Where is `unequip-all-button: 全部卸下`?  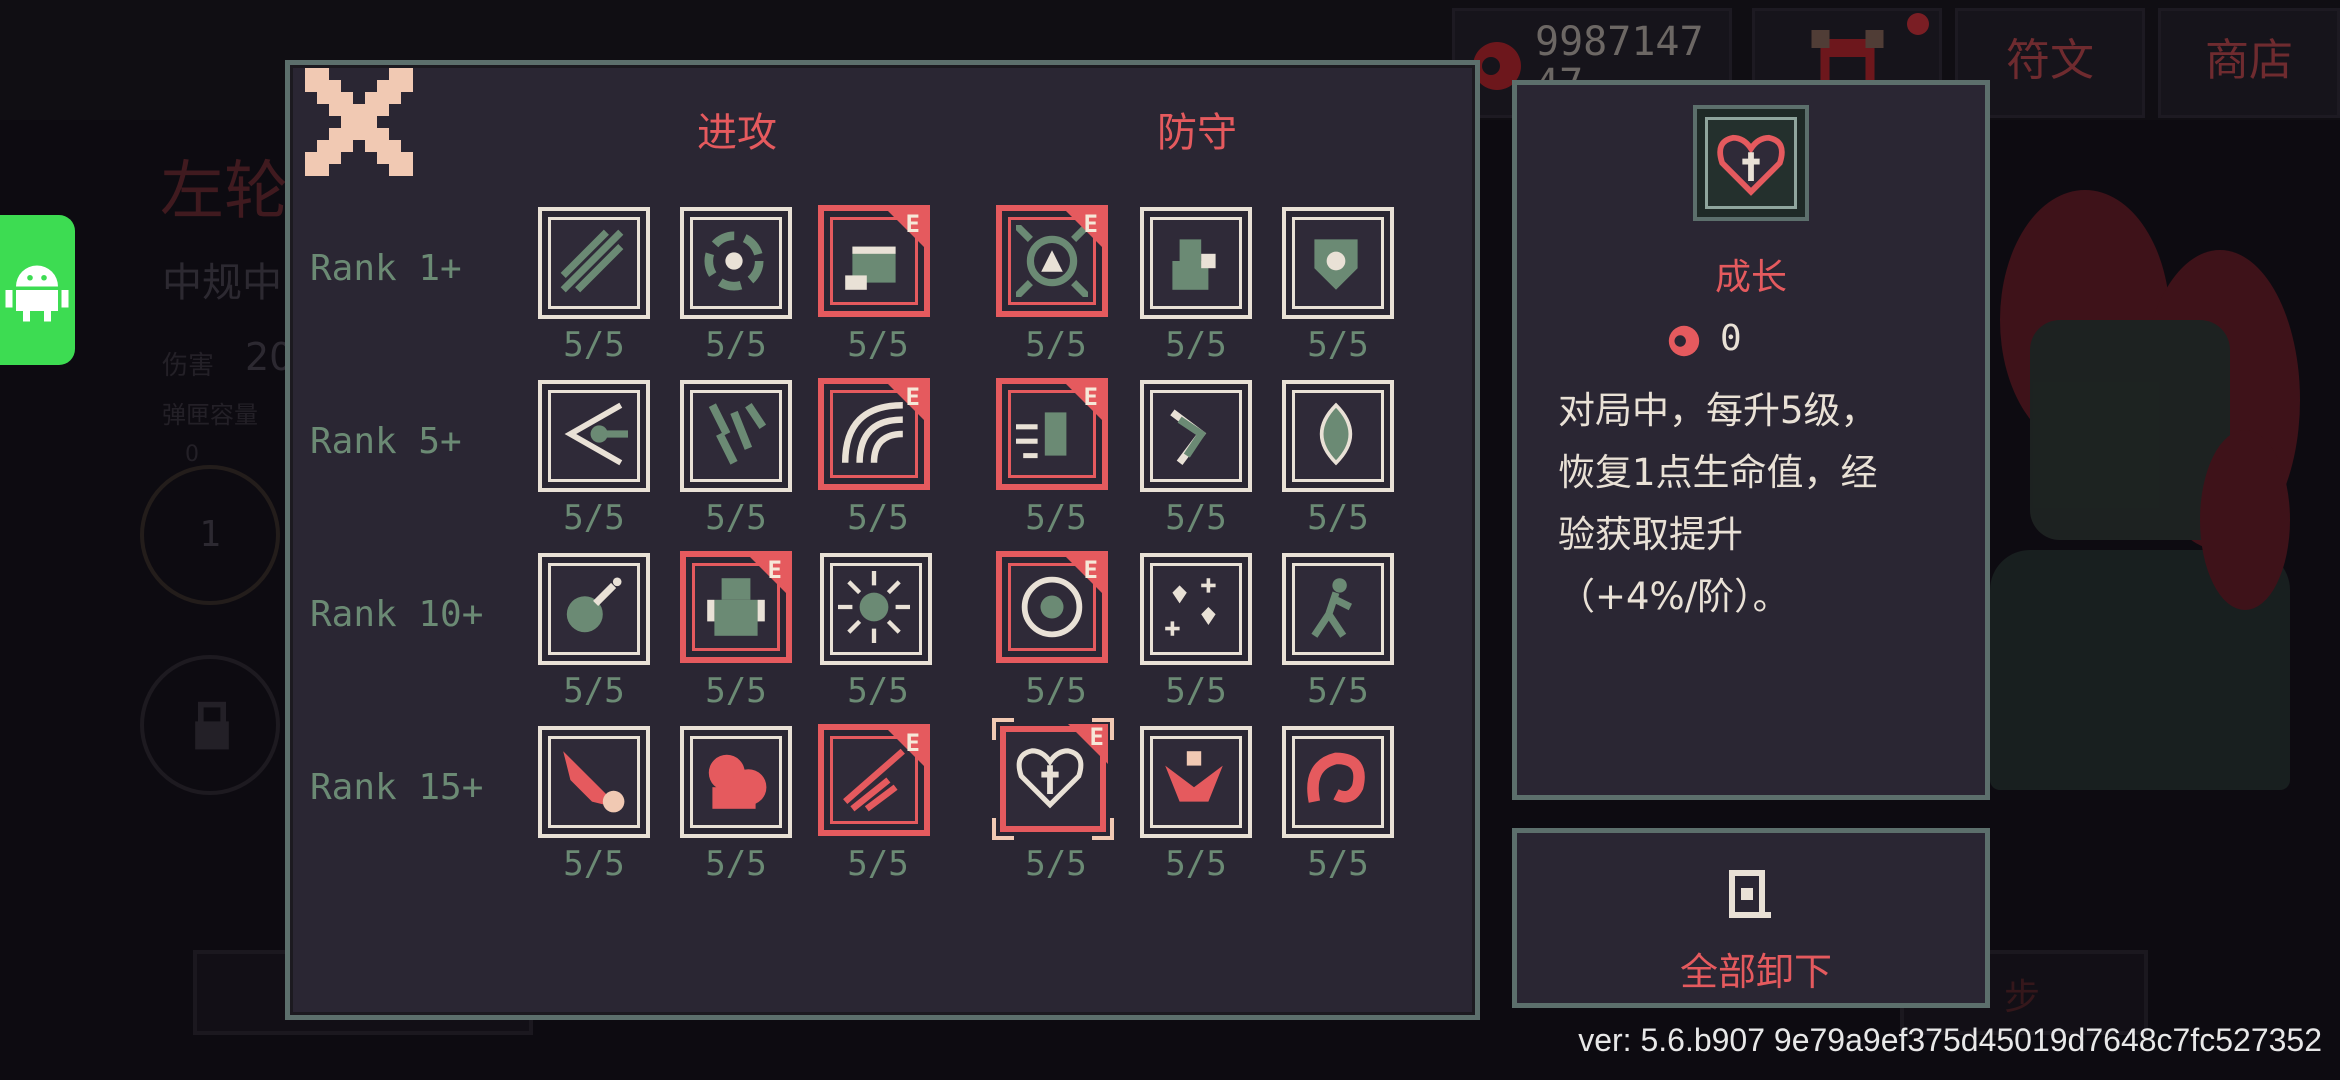
unequip-all-button: 全部卸下 is located at coordinates (1751, 918).